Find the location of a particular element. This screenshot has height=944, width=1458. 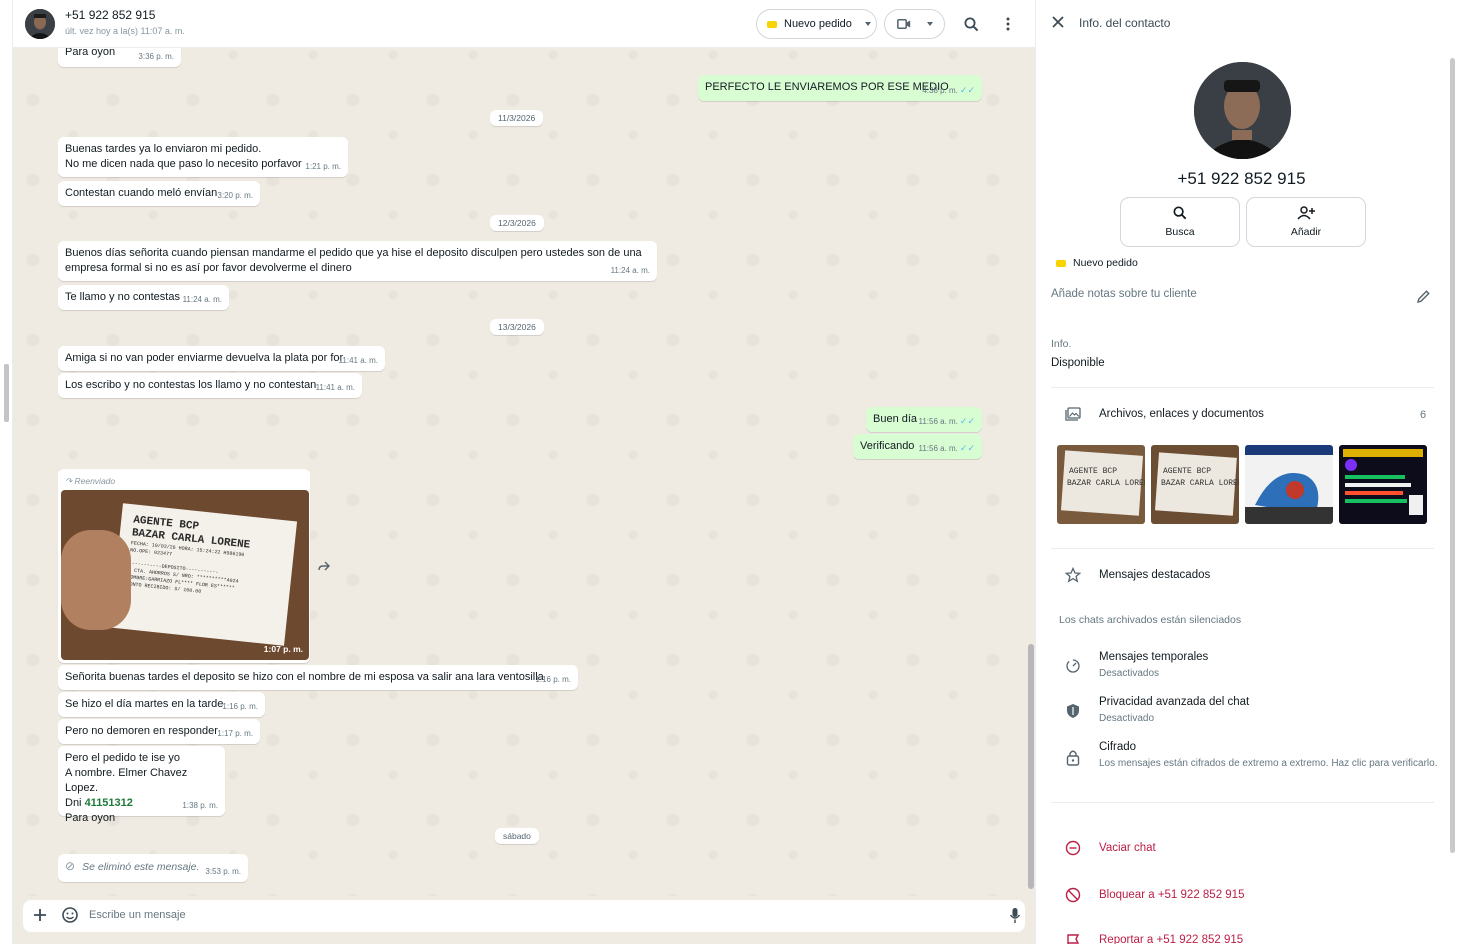

message-time-wrap: 4:38 p. m. ✓✓ is located at coordinates (948, 90).